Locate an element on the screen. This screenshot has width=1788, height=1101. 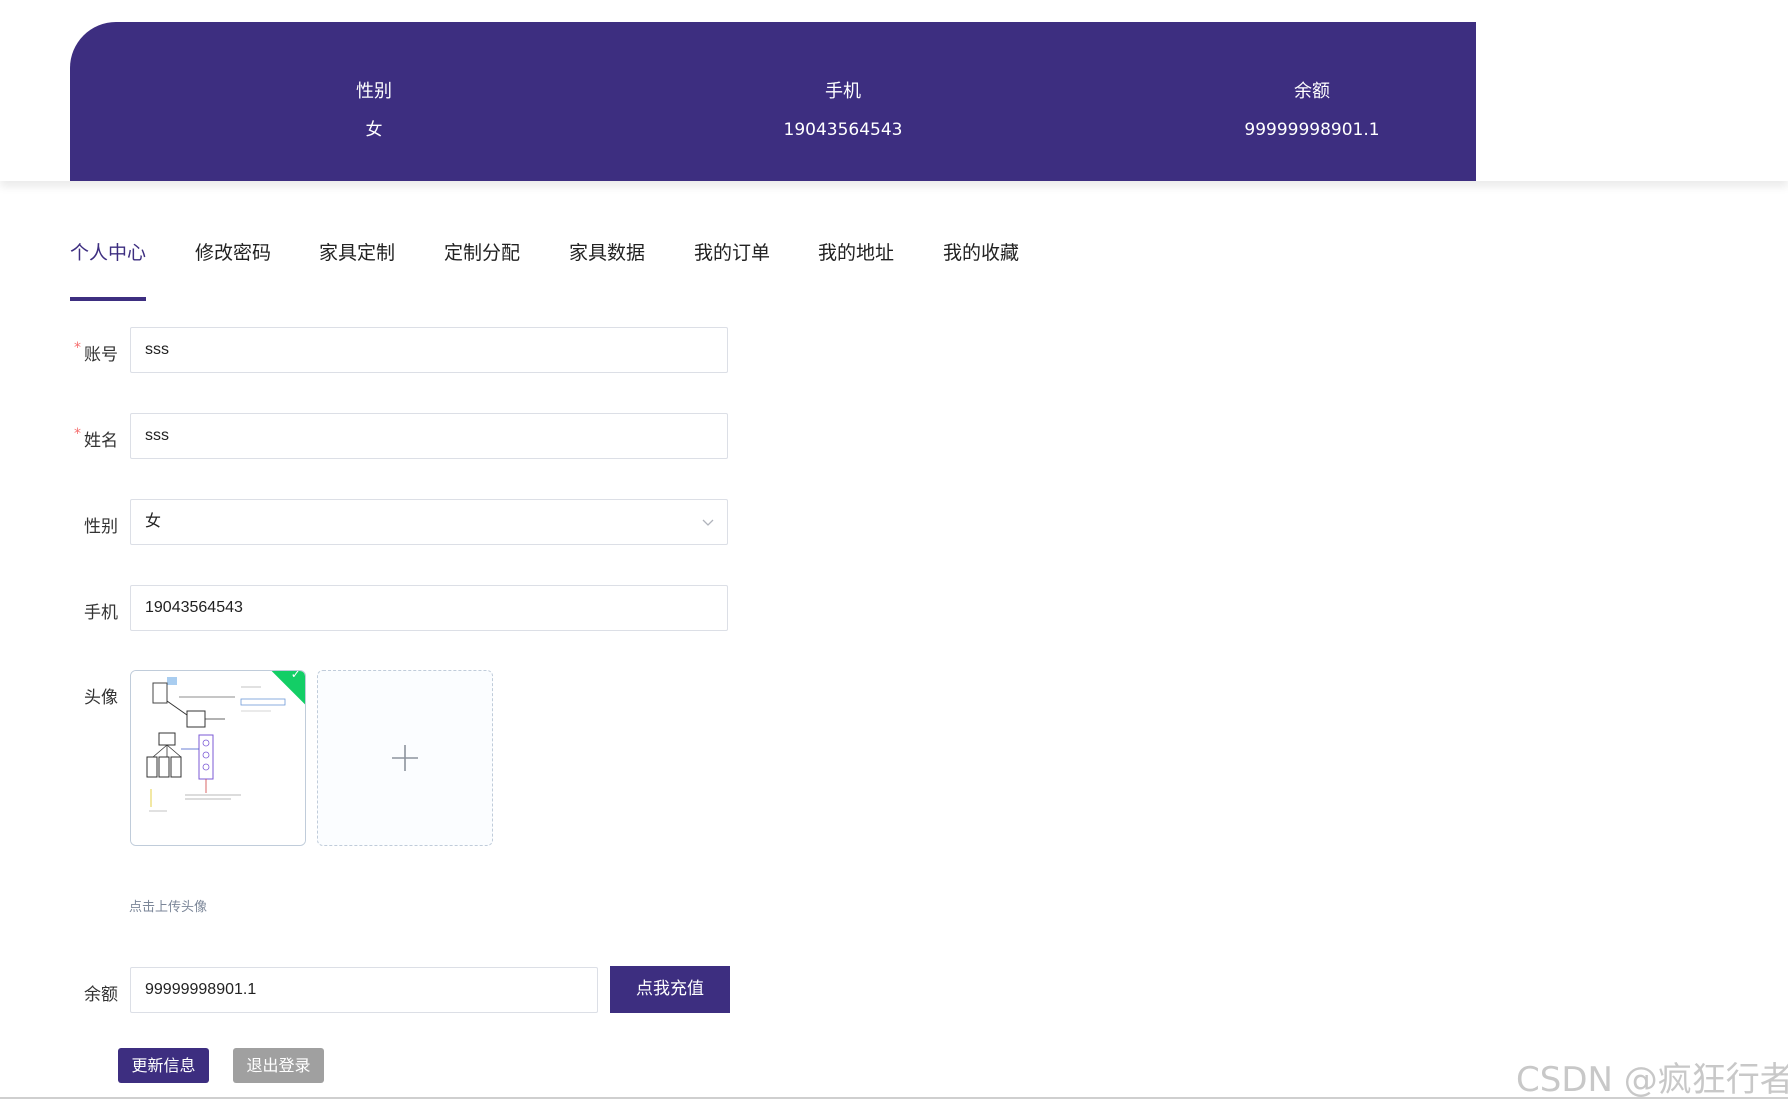
phone-input: 19043564543 is located at coordinates (429, 608).